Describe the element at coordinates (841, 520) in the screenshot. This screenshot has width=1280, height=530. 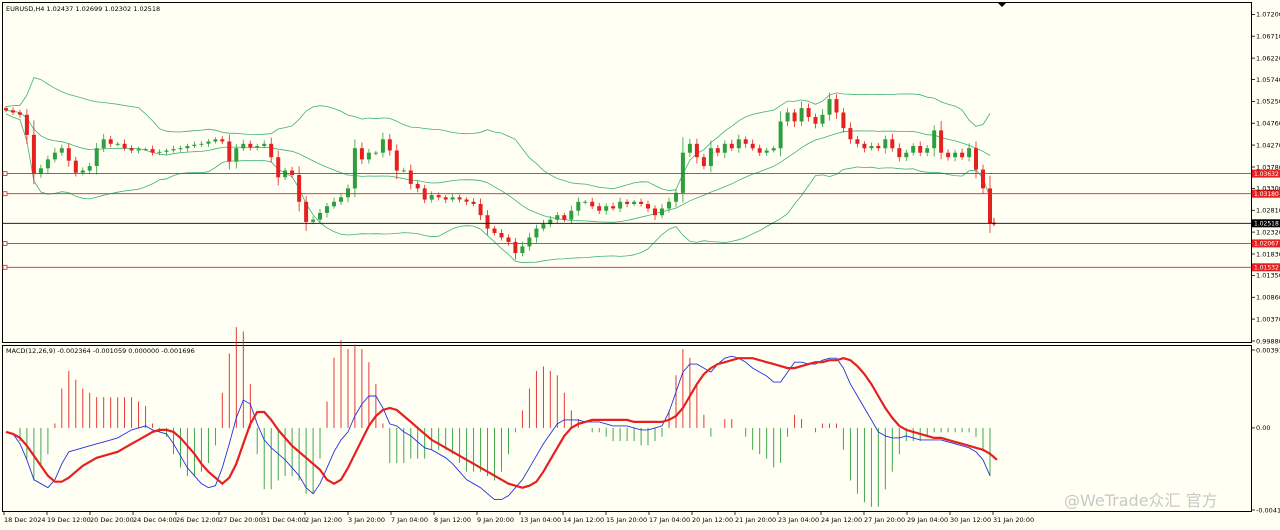
I see `time-tick-label: 24 Jan 12:00` at that location.